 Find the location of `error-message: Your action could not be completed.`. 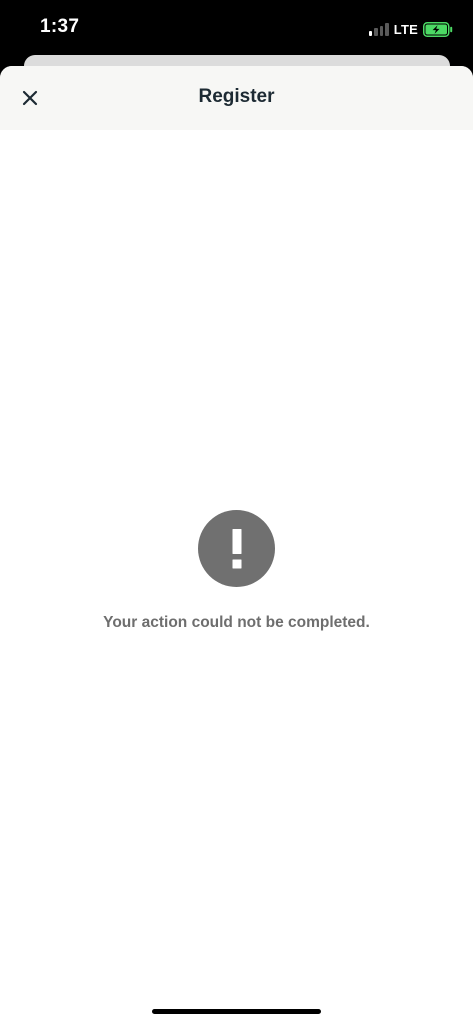

error-message: Your action could not be completed. is located at coordinates (236, 622).